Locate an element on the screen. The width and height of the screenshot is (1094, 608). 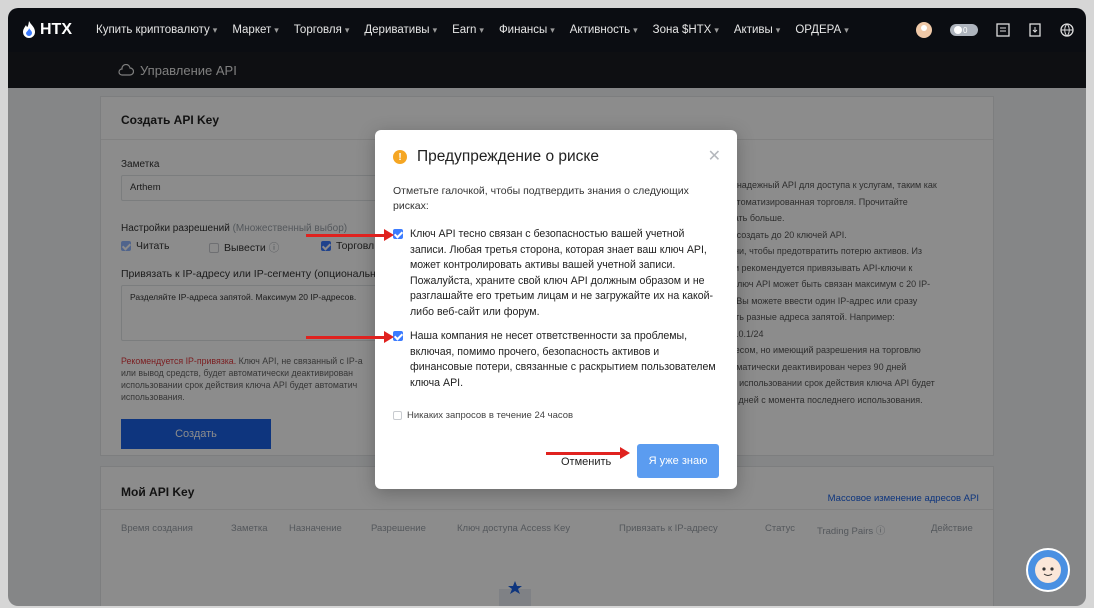
nav-item-label: ОРДЕРА is located at coordinates (818, 30).